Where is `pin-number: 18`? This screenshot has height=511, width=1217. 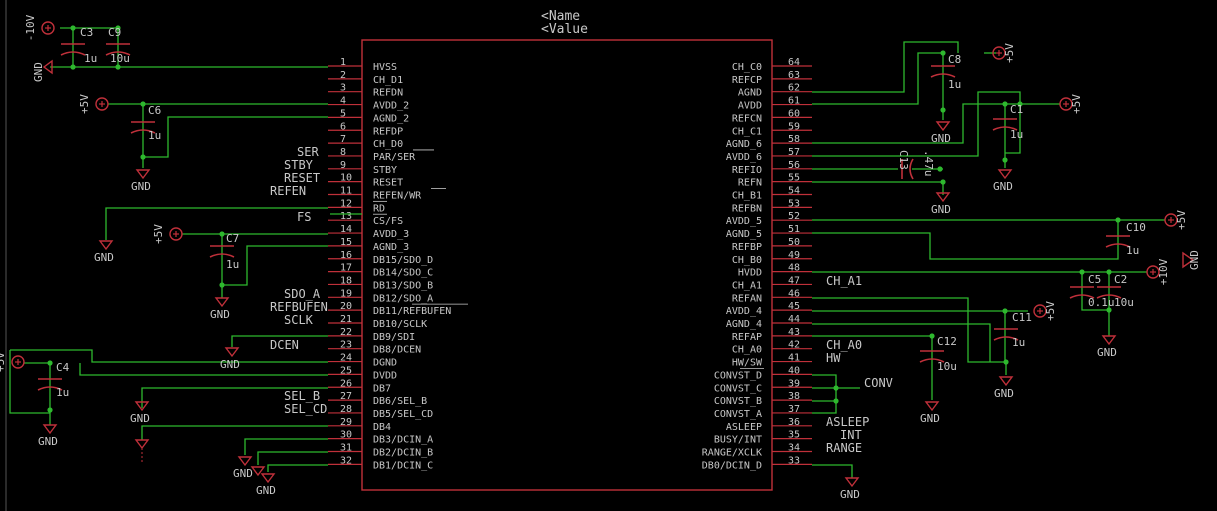 pin-number: 18 is located at coordinates (346, 280).